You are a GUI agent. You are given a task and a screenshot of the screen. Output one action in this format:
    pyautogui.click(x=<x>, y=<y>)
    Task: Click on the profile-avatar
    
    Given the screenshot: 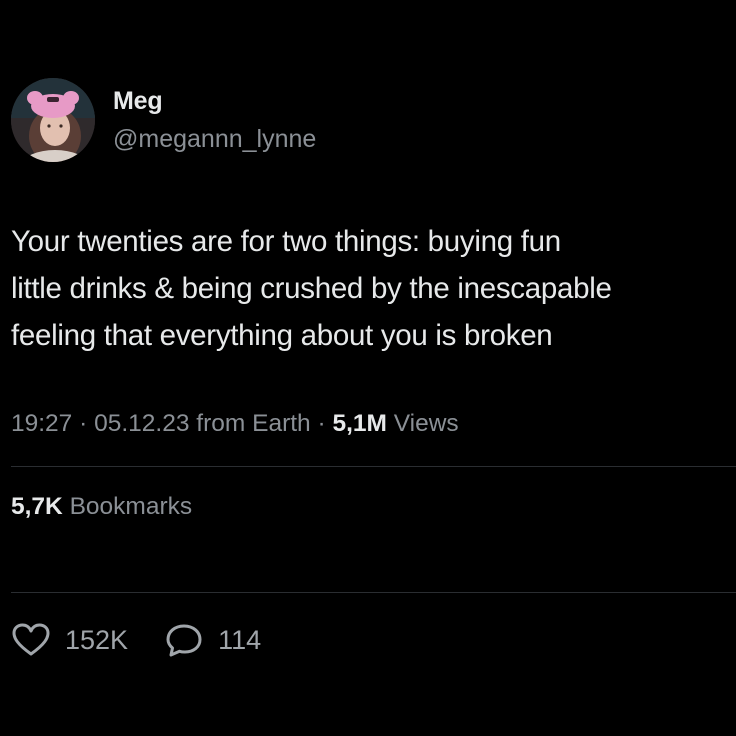 What is the action you would take?
    pyautogui.click(x=53, y=120)
    